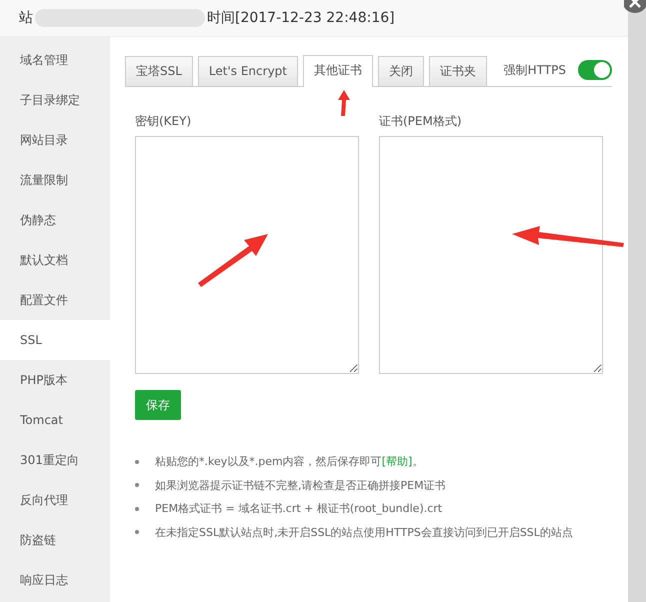 The width and height of the screenshot is (646, 602). What do you see at coordinates (26, 18) in the screenshot?
I see `window-title: 站` at bounding box center [26, 18].